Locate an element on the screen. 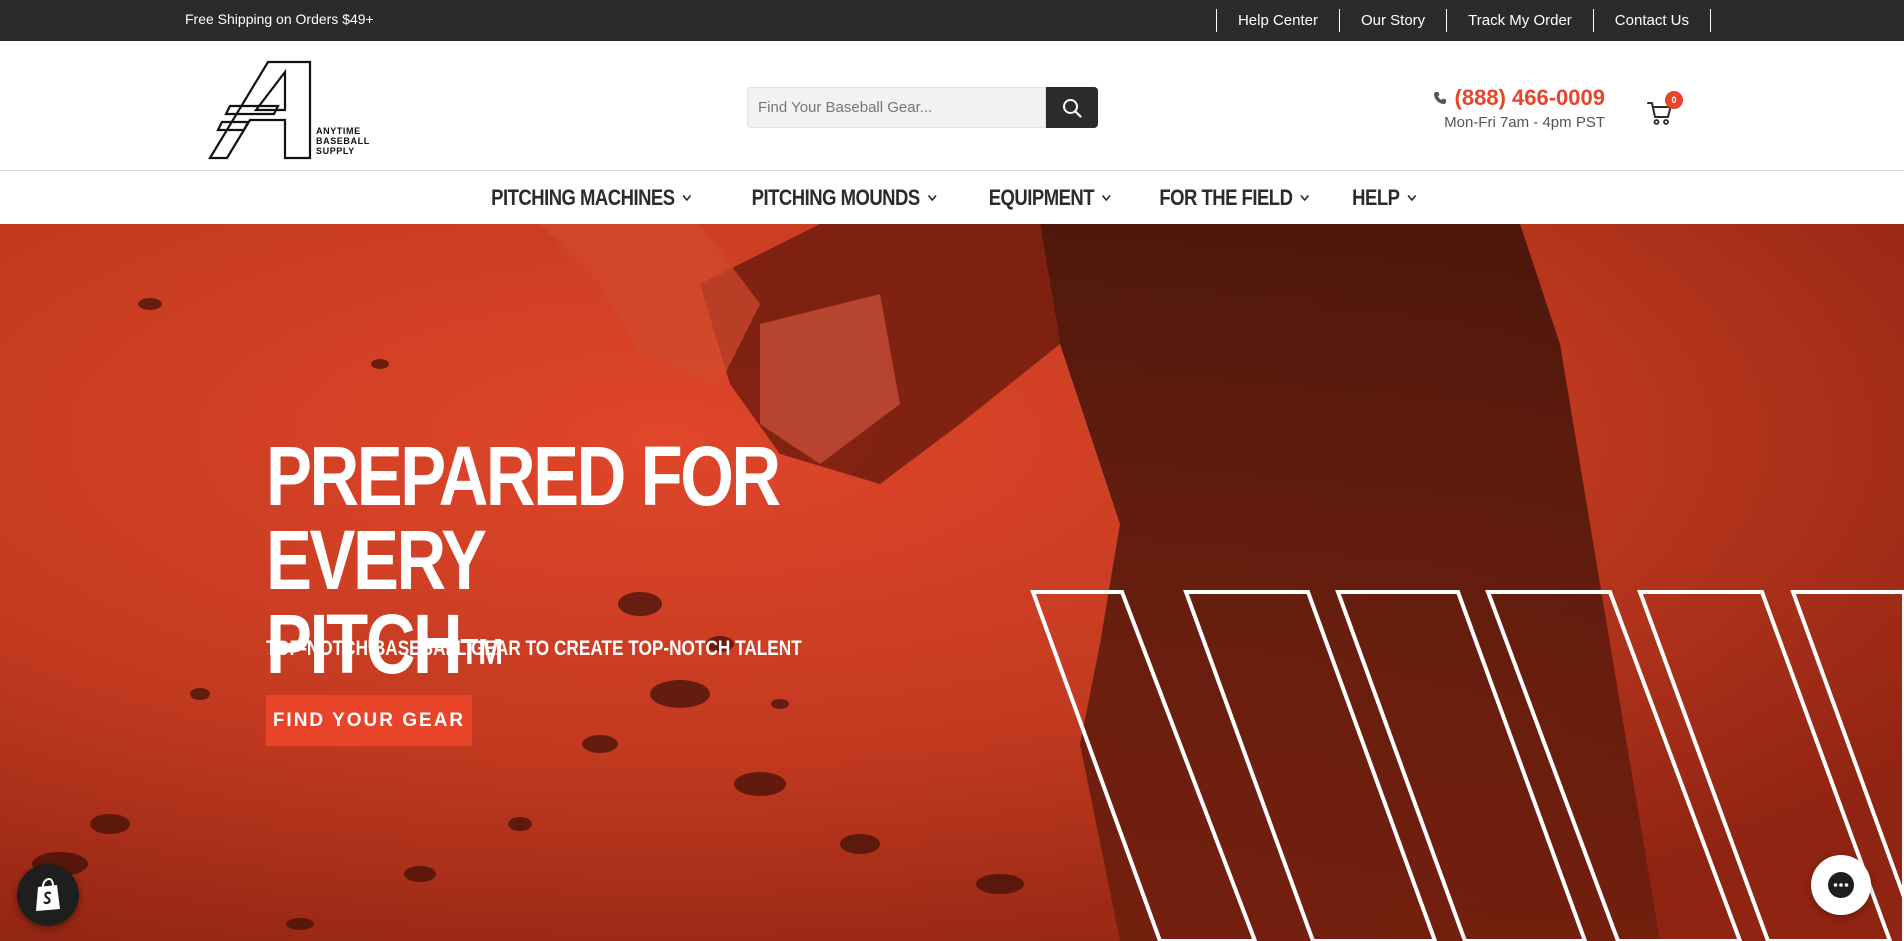  cart-count-badge: 0 is located at coordinates (1674, 100).